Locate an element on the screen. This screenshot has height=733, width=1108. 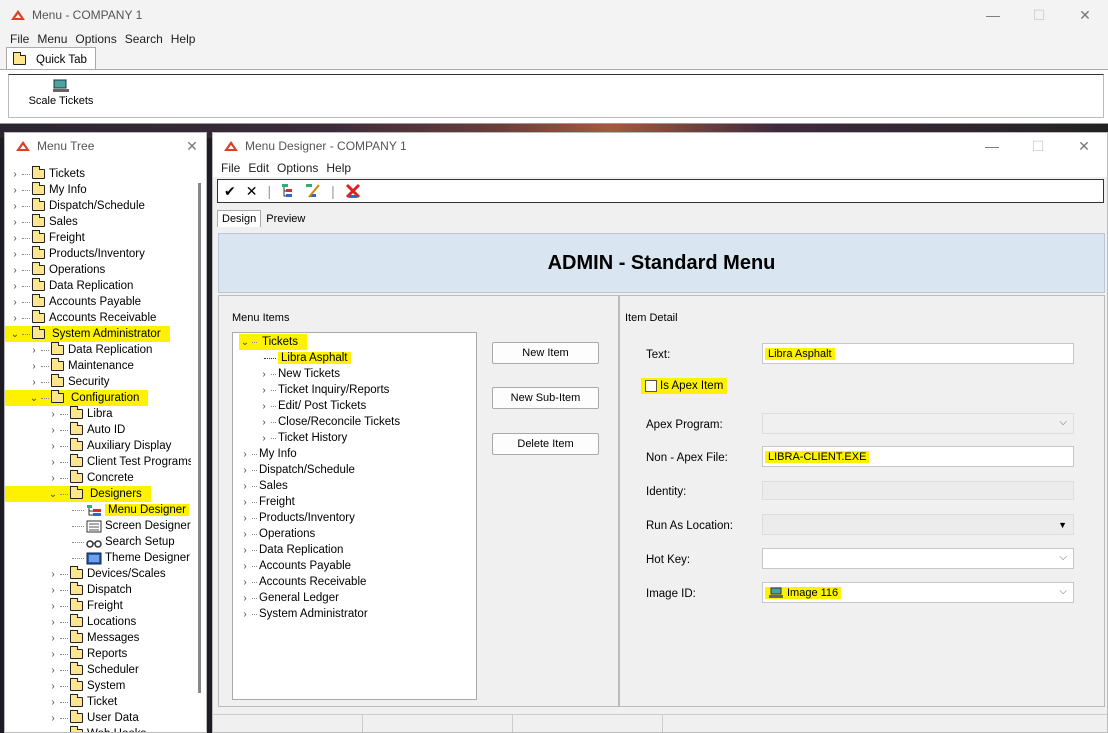
menu-menu: Menu is located at coordinates (52, 39).